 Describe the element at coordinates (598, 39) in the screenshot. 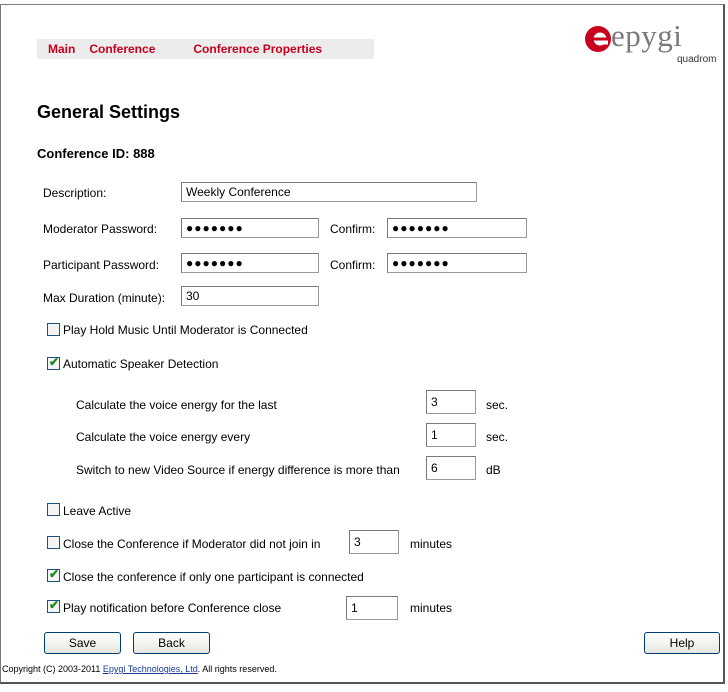

I see `epygi-logo-mark` at that location.